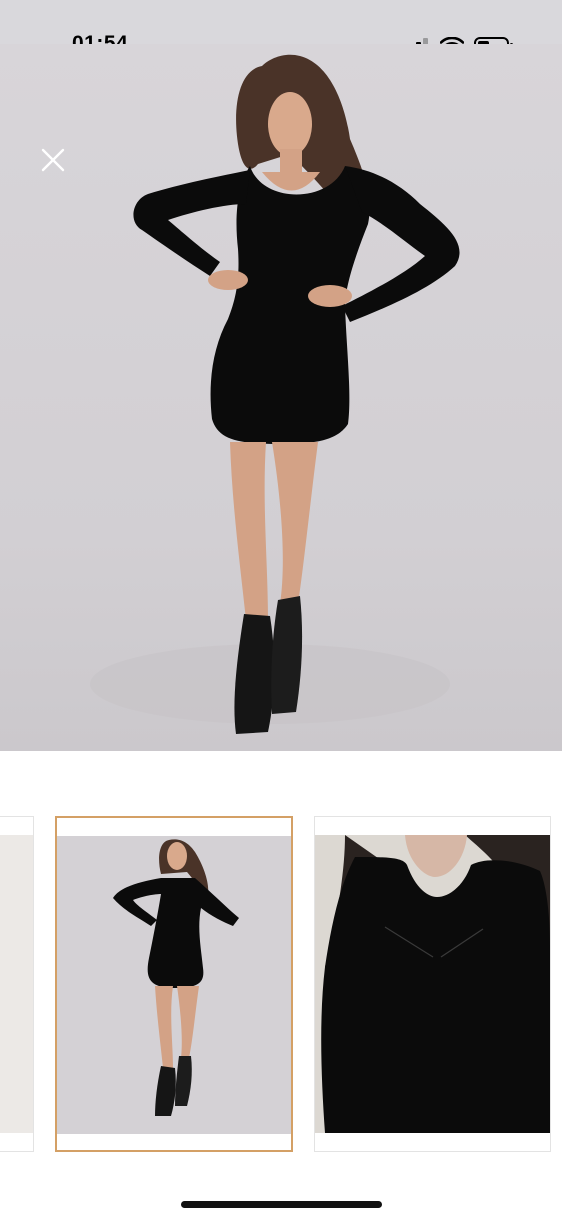 This screenshot has width=562, height=1221. I want to click on close-icon, so click(53, 160).